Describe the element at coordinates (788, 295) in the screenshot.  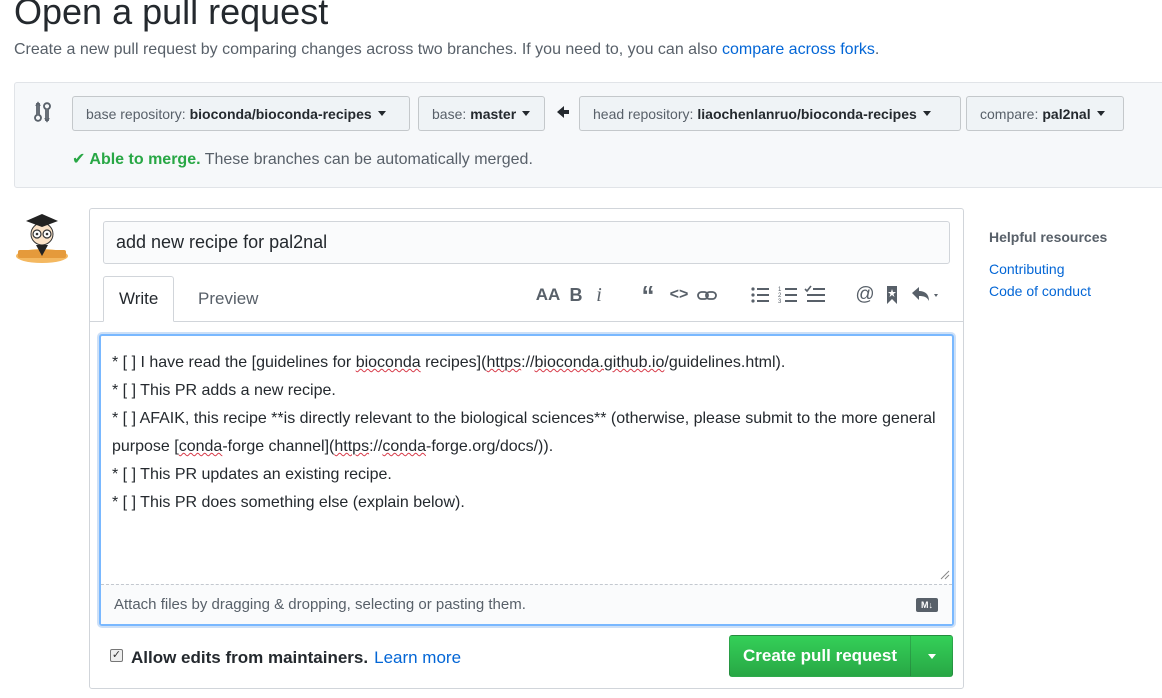
I see `numbered-list-icon: 1 2 3` at that location.